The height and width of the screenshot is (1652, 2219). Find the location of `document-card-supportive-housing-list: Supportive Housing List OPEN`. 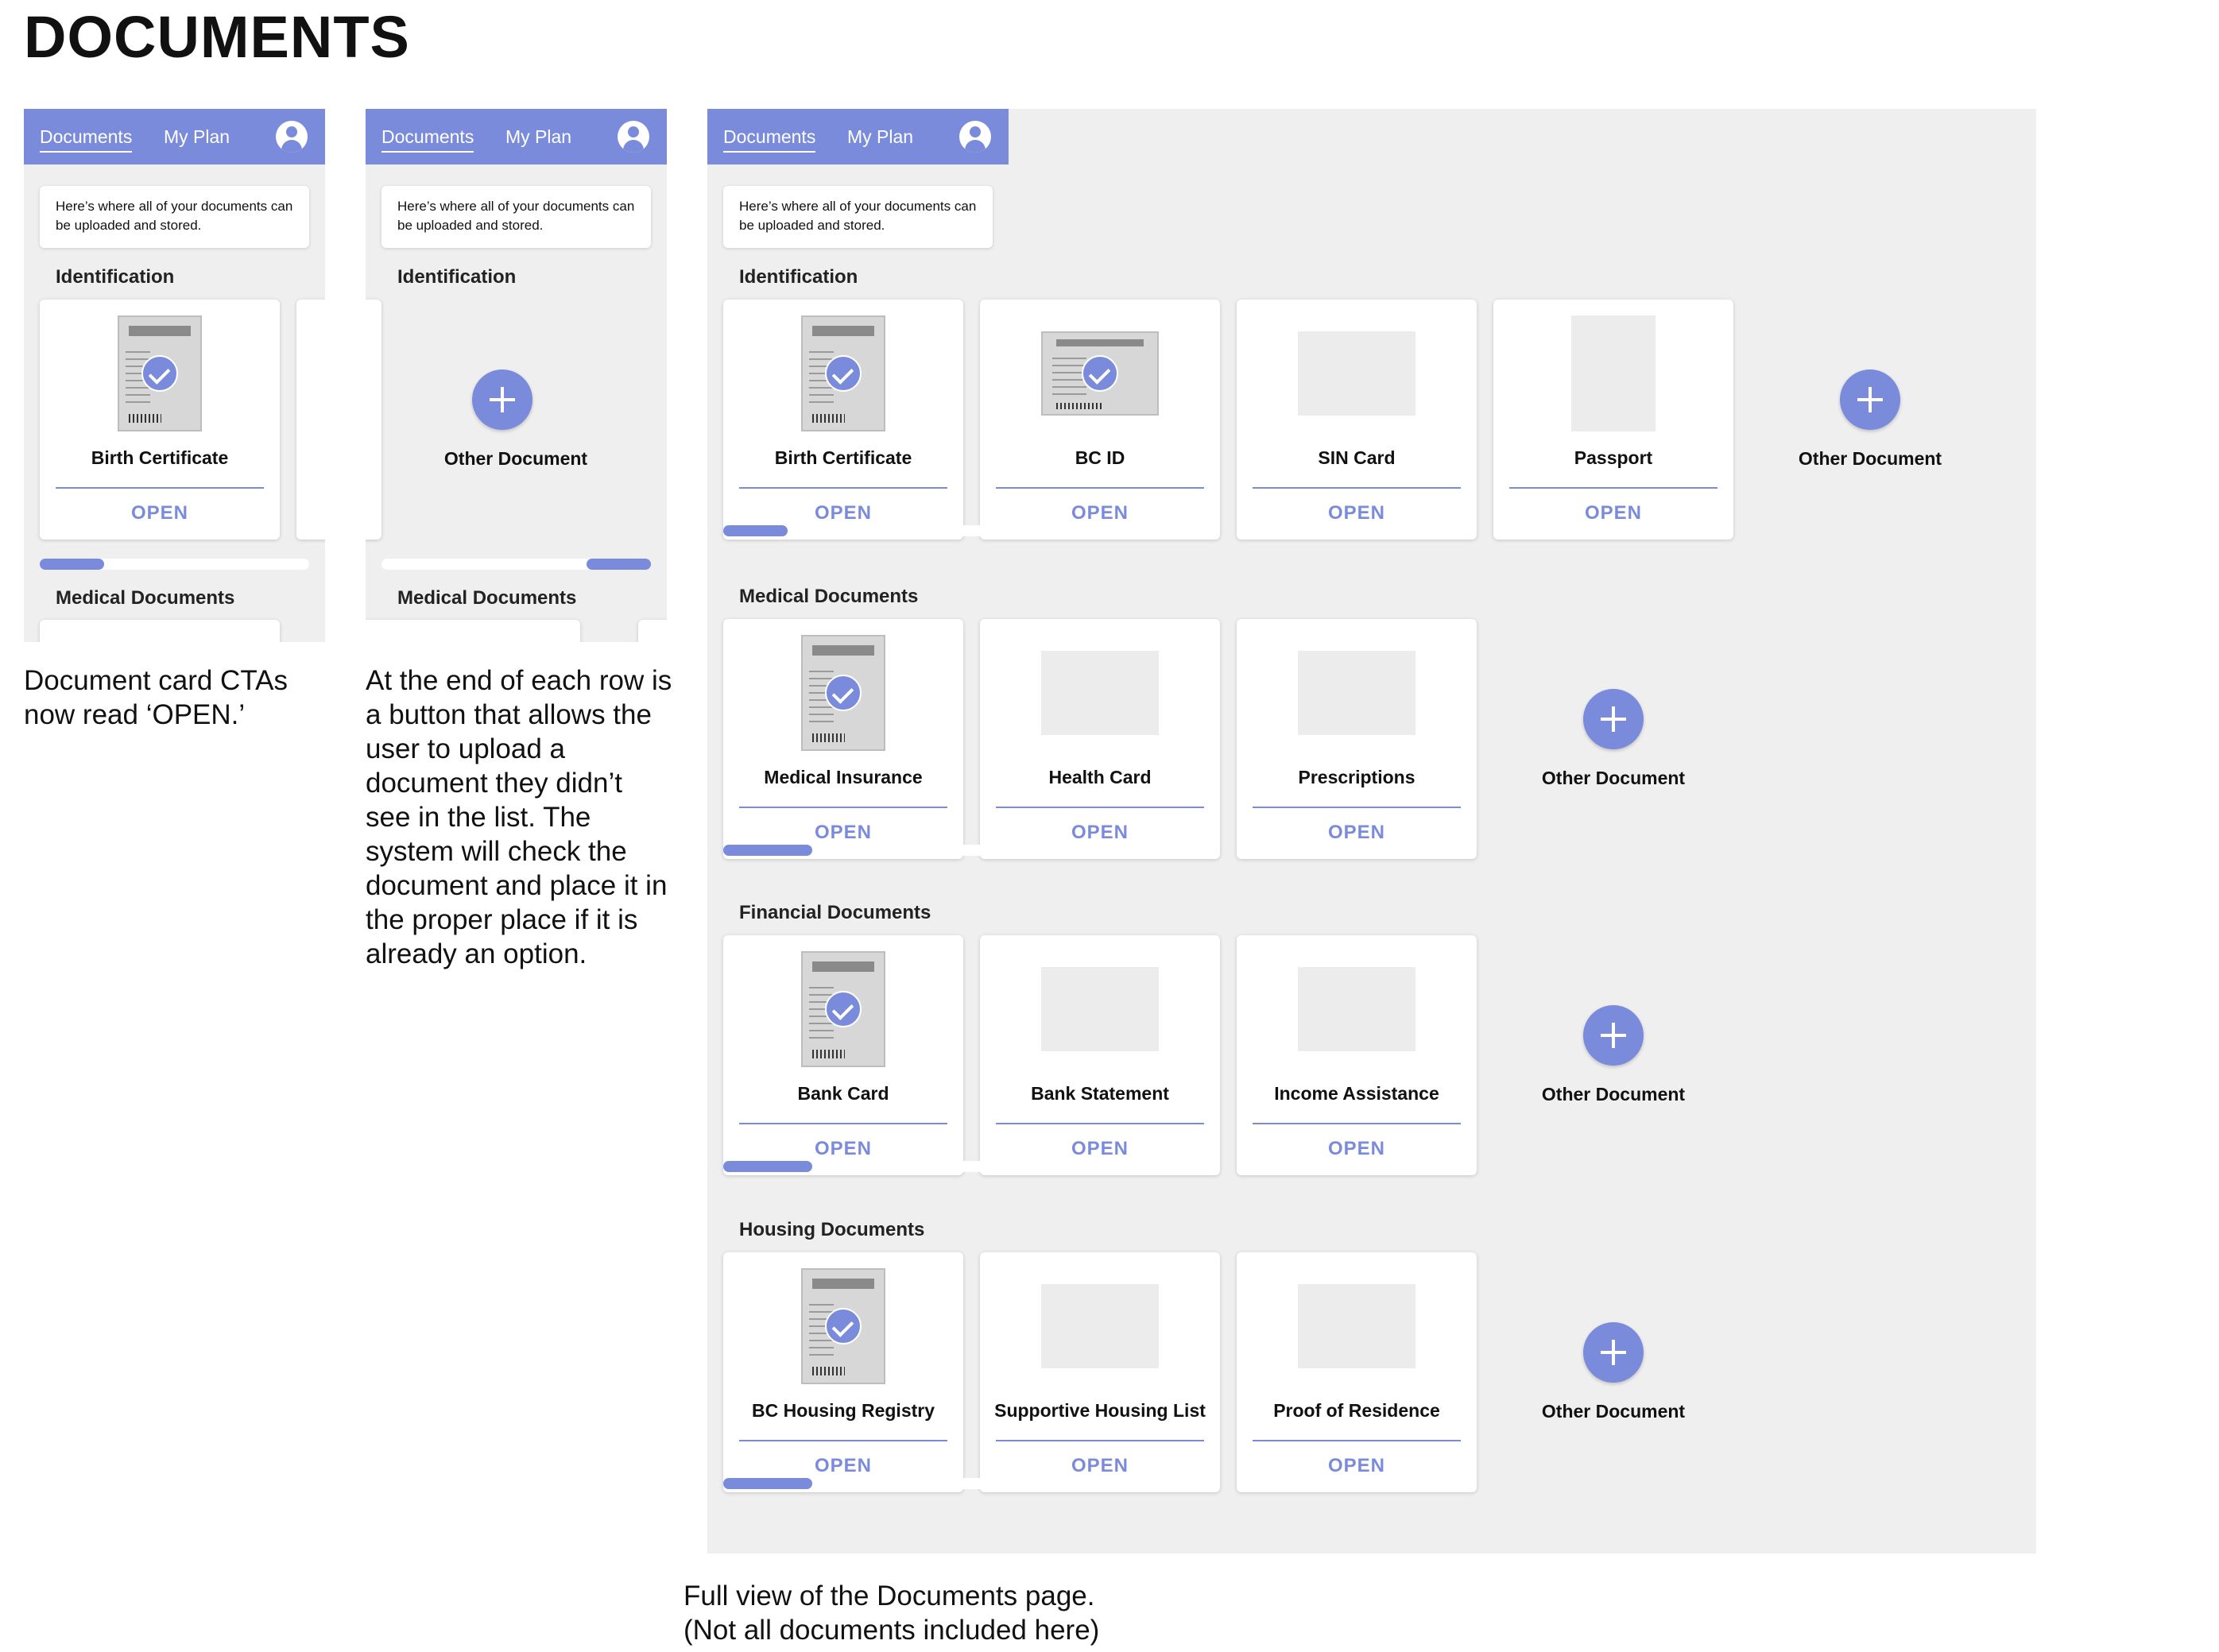

document-card-supportive-housing-list: Supportive Housing List OPEN is located at coordinates (1100, 1372).